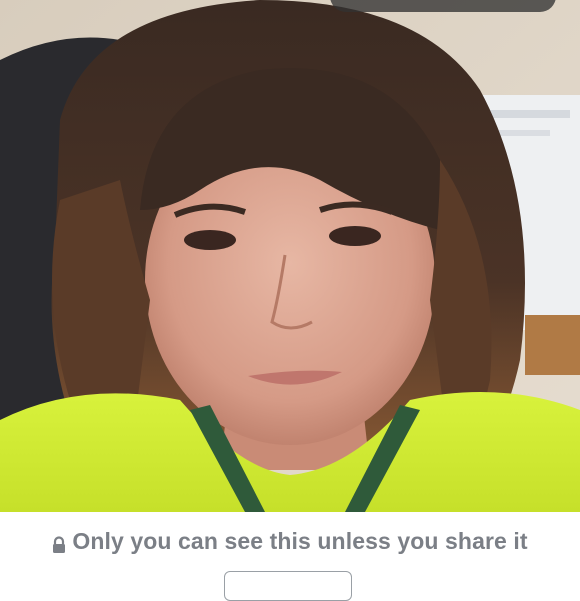 The width and height of the screenshot is (580, 601). I want to click on lock-icon, so click(59, 543).